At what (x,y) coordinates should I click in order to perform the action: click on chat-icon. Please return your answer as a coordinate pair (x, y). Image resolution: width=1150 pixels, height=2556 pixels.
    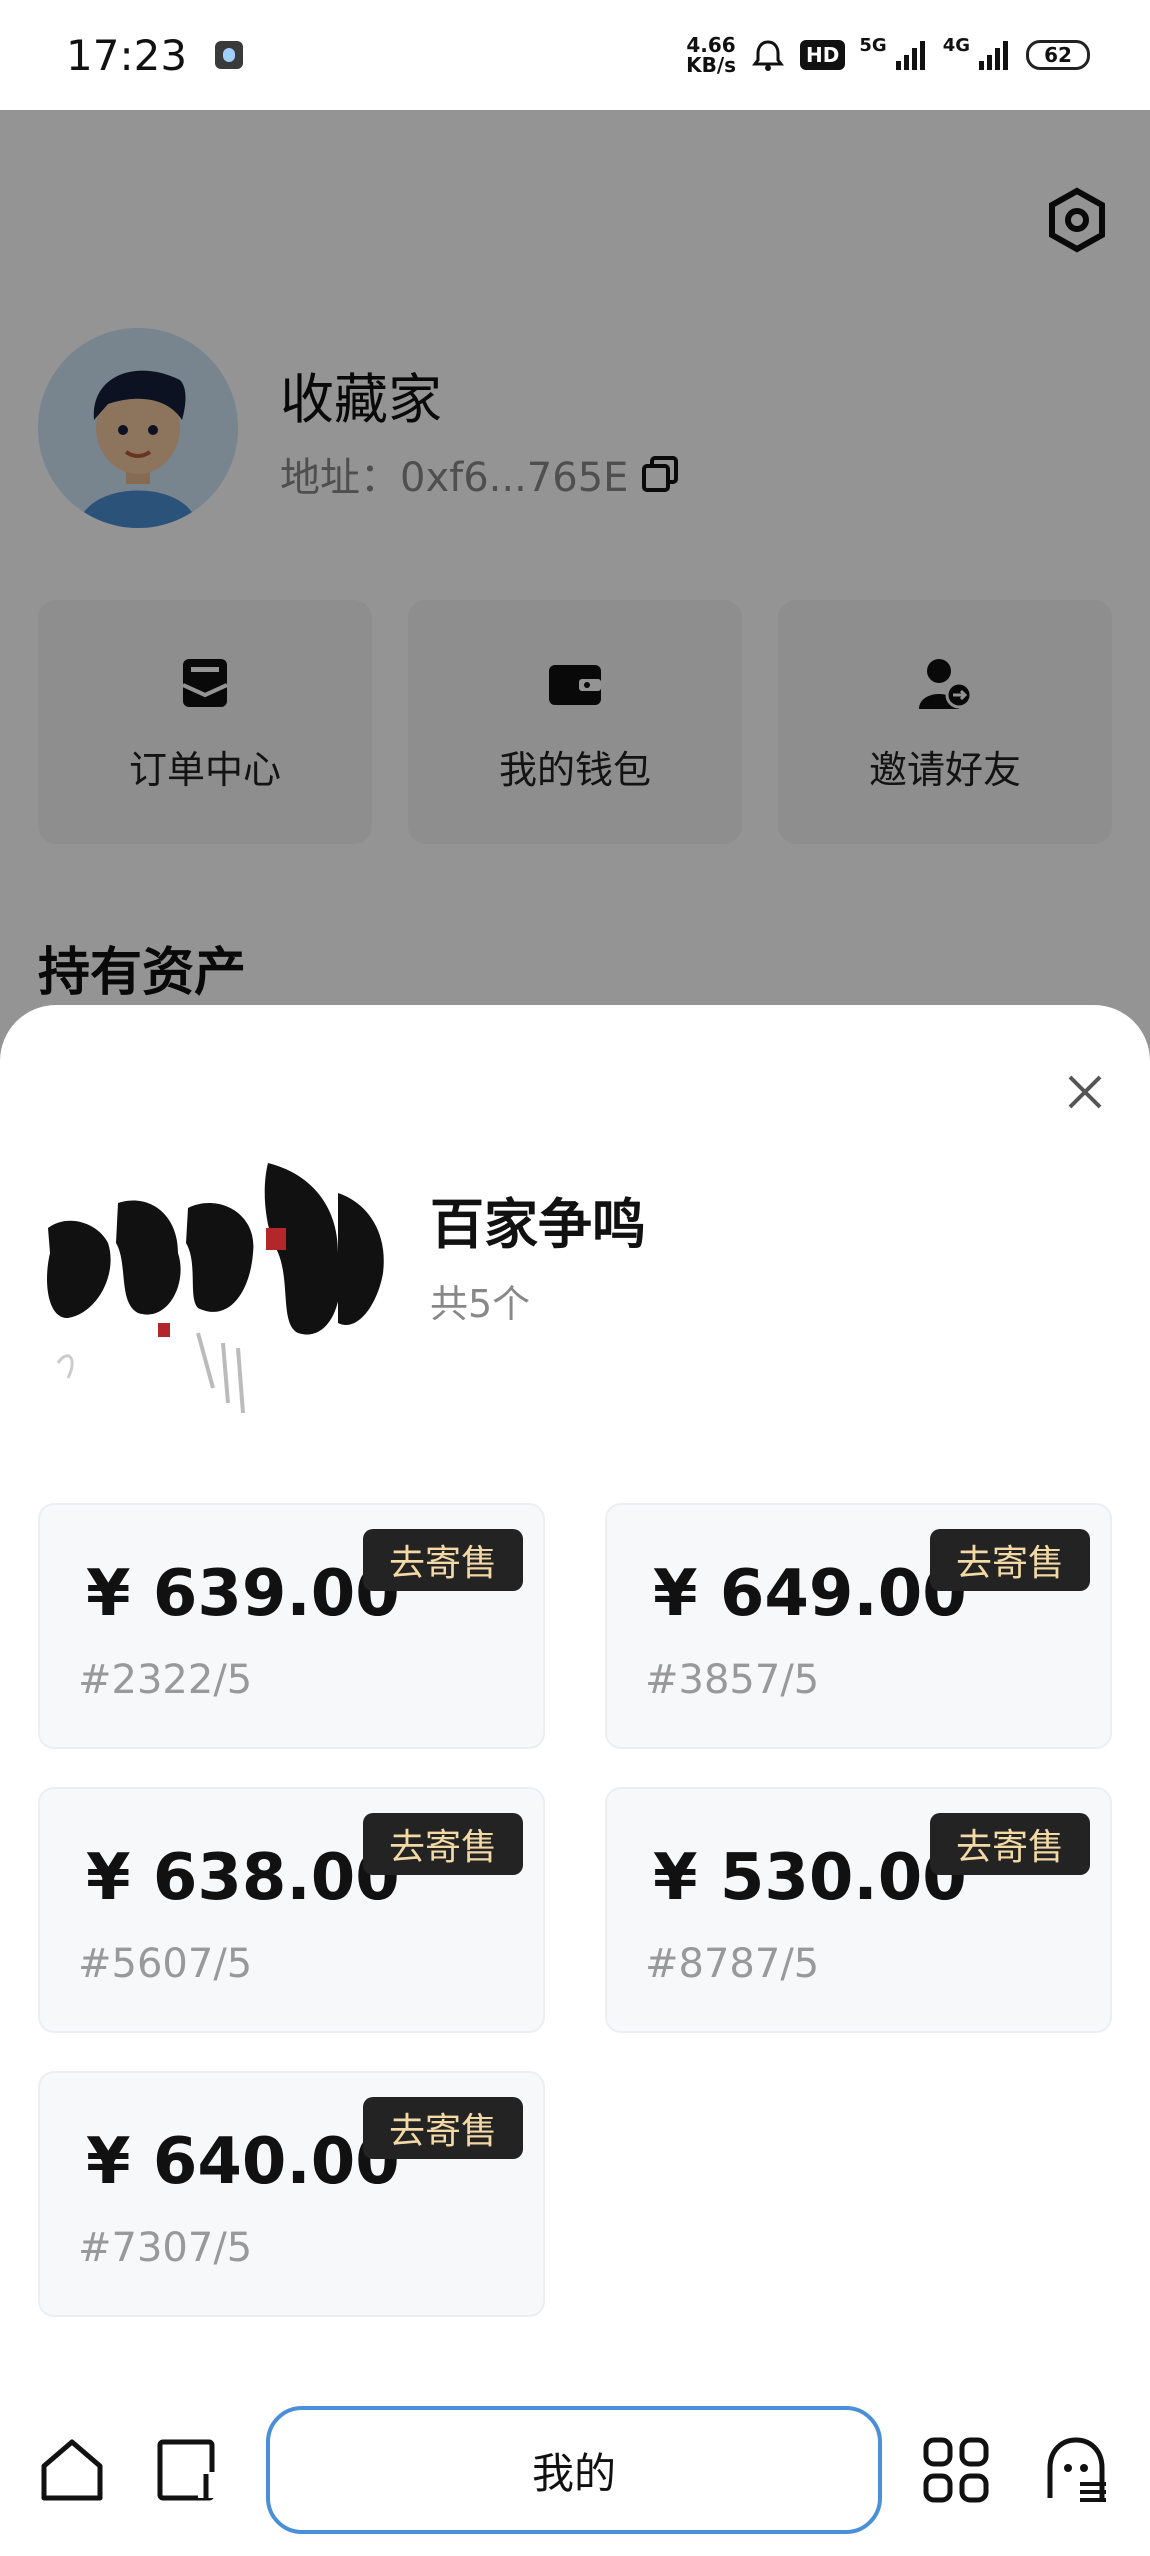
    Looking at the image, I should click on (1076, 2470).